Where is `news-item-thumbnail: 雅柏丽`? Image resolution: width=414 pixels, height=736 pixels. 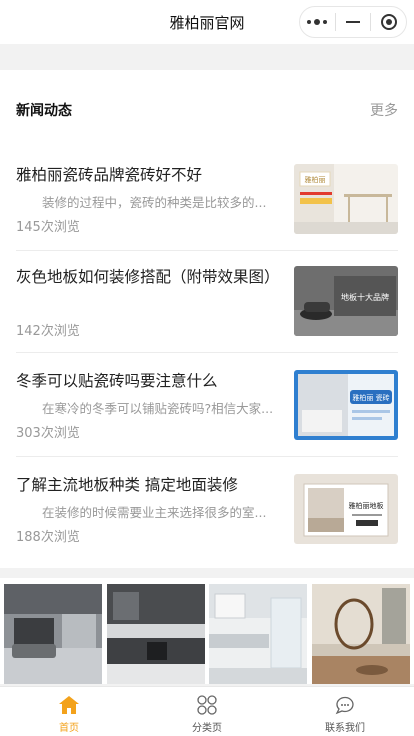
news-item-thumbnail: 雅柏丽 is located at coordinates (346, 199).